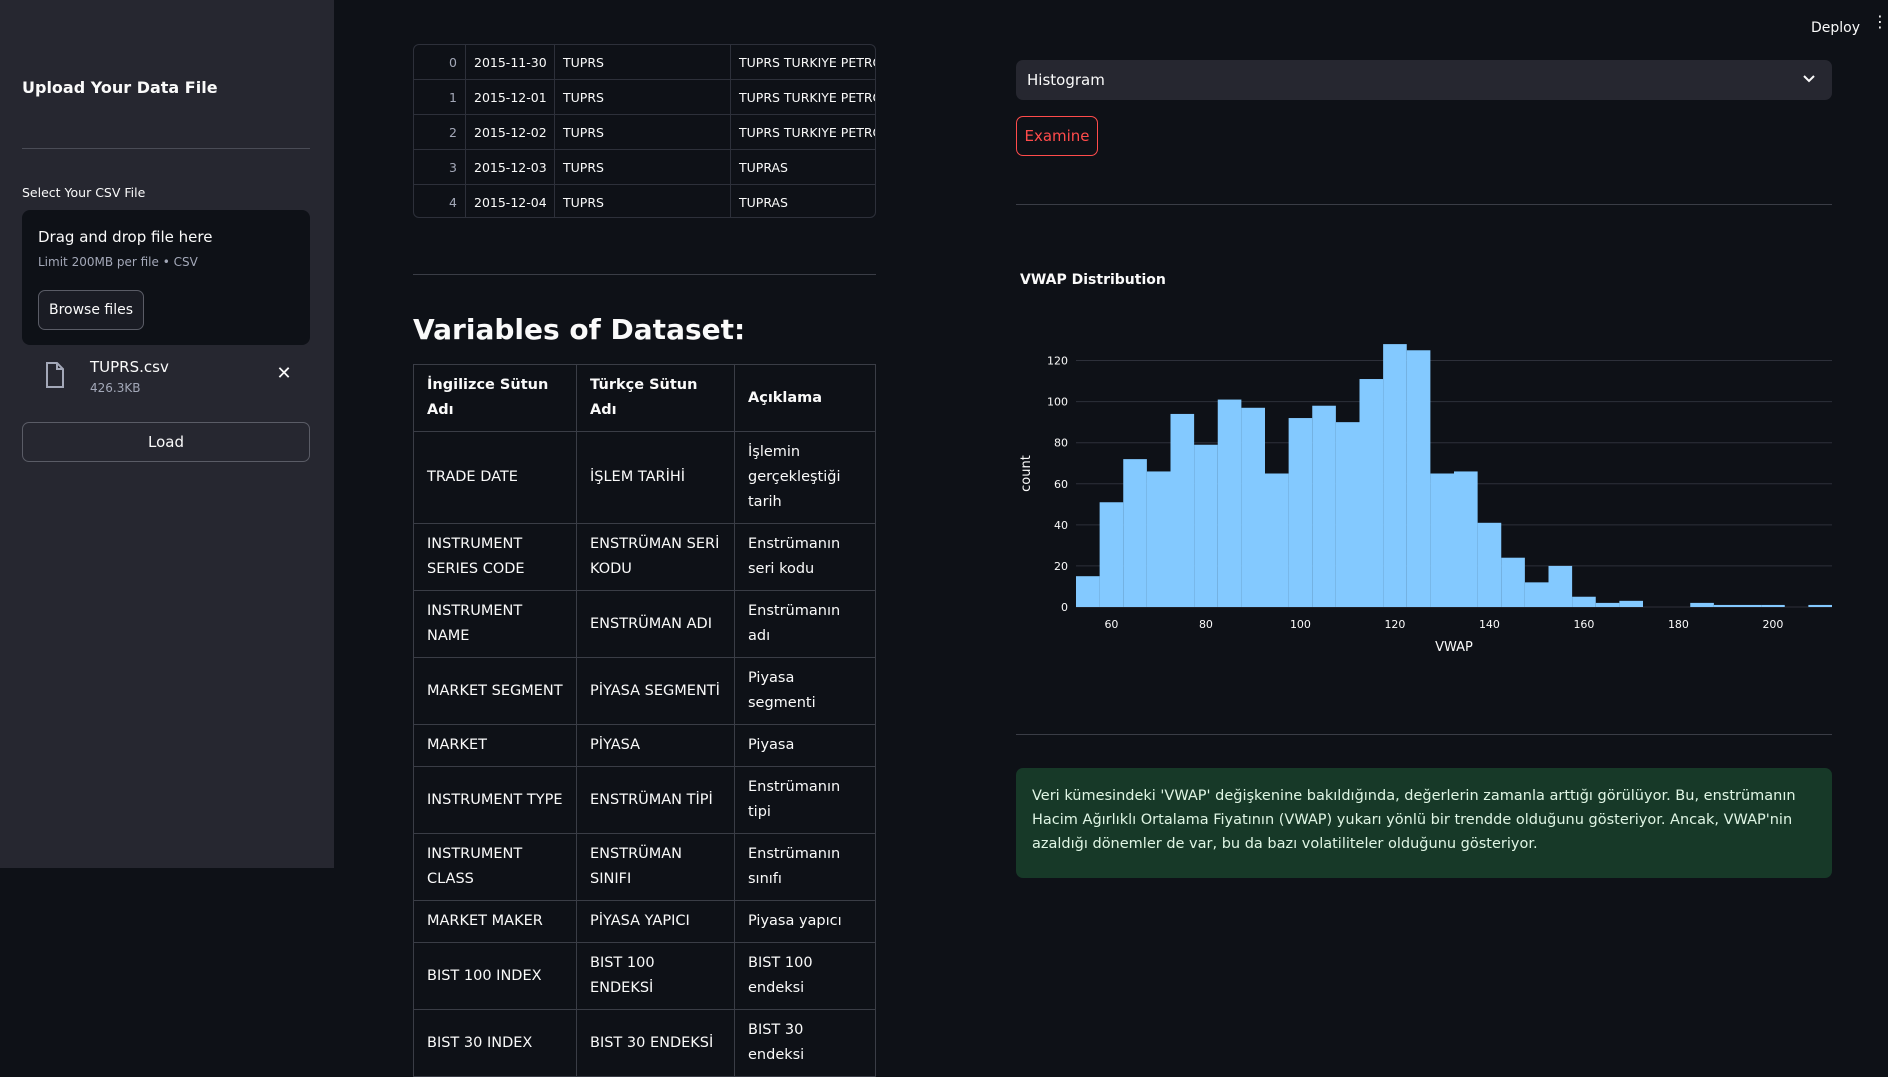  I want to click on table-cell: 2015-12-03, so click(510, 167).